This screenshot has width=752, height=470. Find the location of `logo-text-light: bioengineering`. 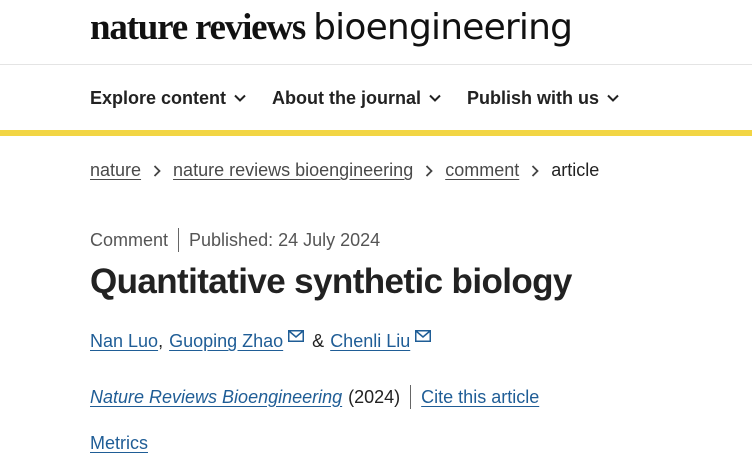

logo-text-light: bioengineering is located at coordinates (443, 27).